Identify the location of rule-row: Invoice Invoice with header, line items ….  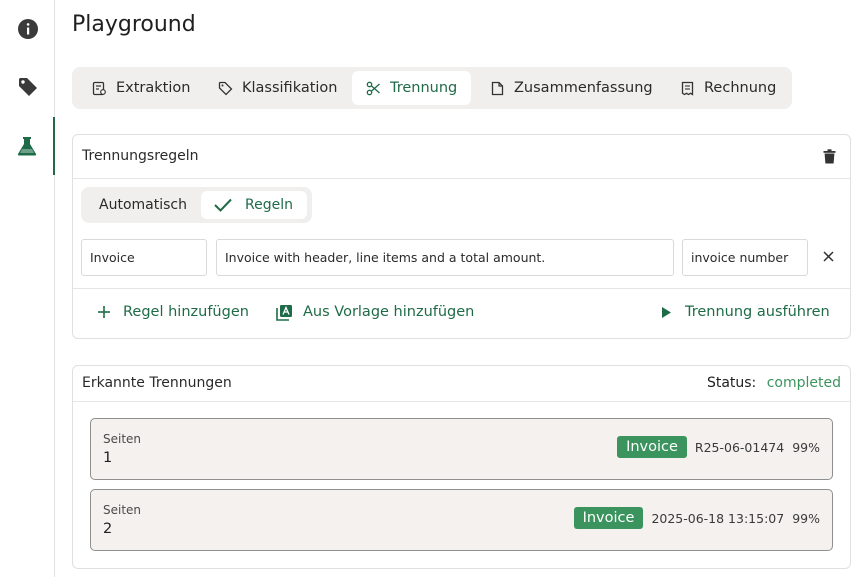
(461, 260).